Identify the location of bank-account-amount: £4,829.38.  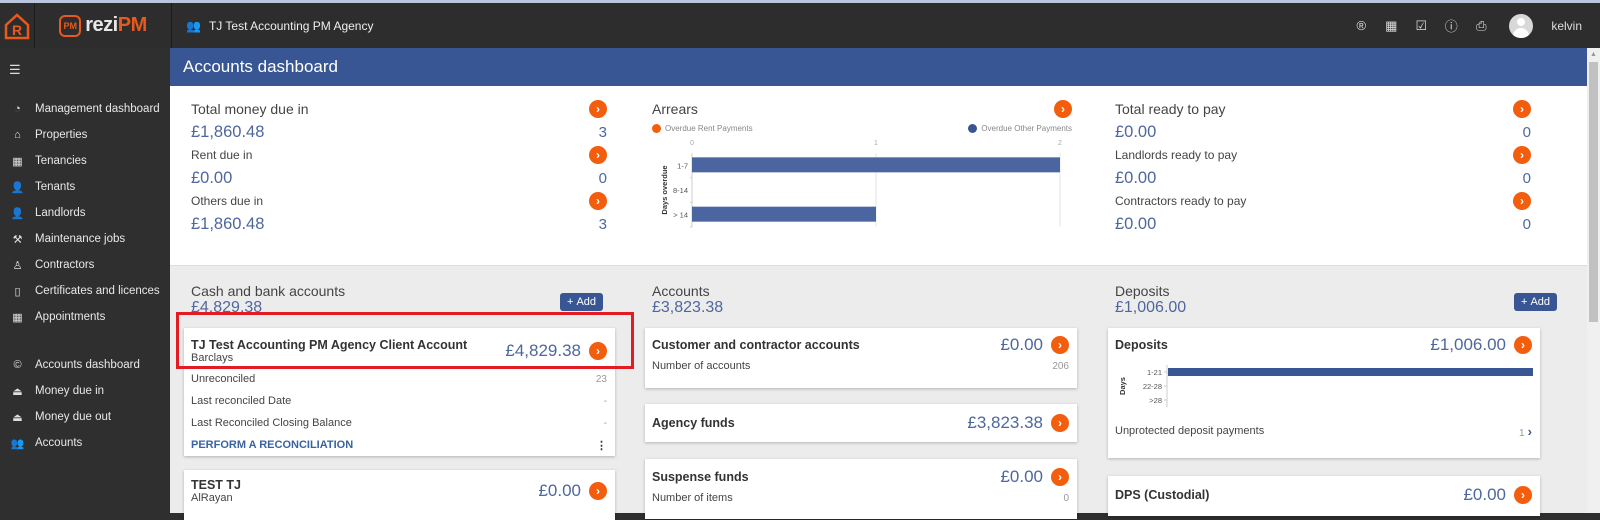
(543, 350).